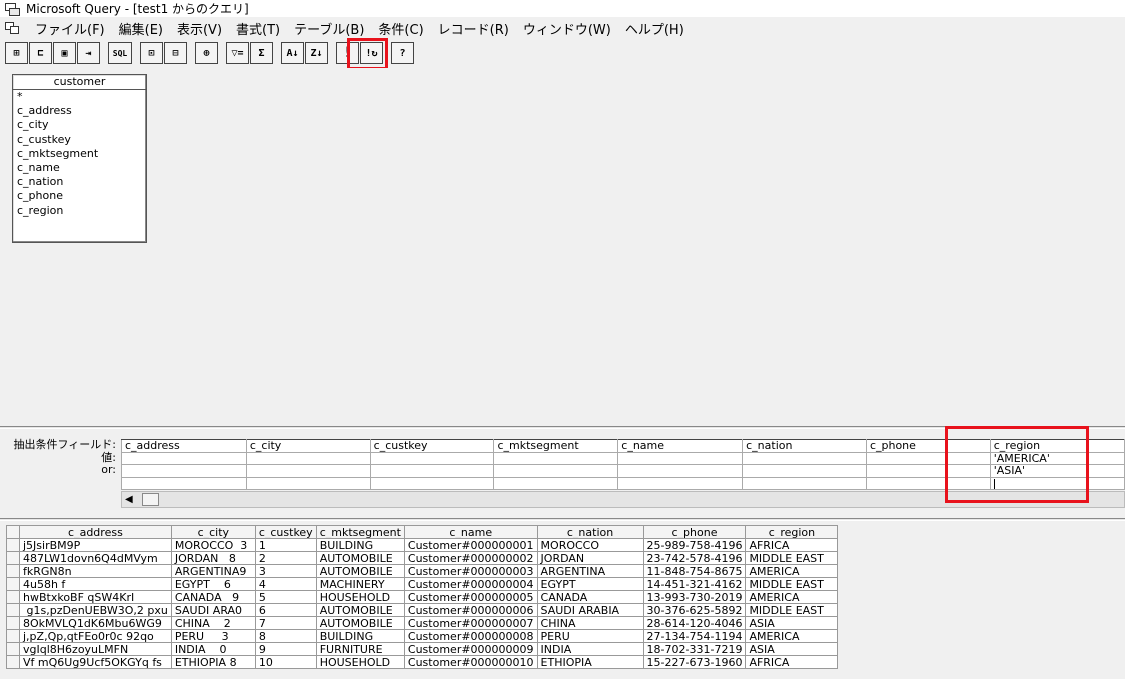 The height and width of the screenshot is (679, 1125). What do you see at coordinates (590, 584) in the screenshot?
I see `table-cell: EGYPT` at bounding box center [590, 584].